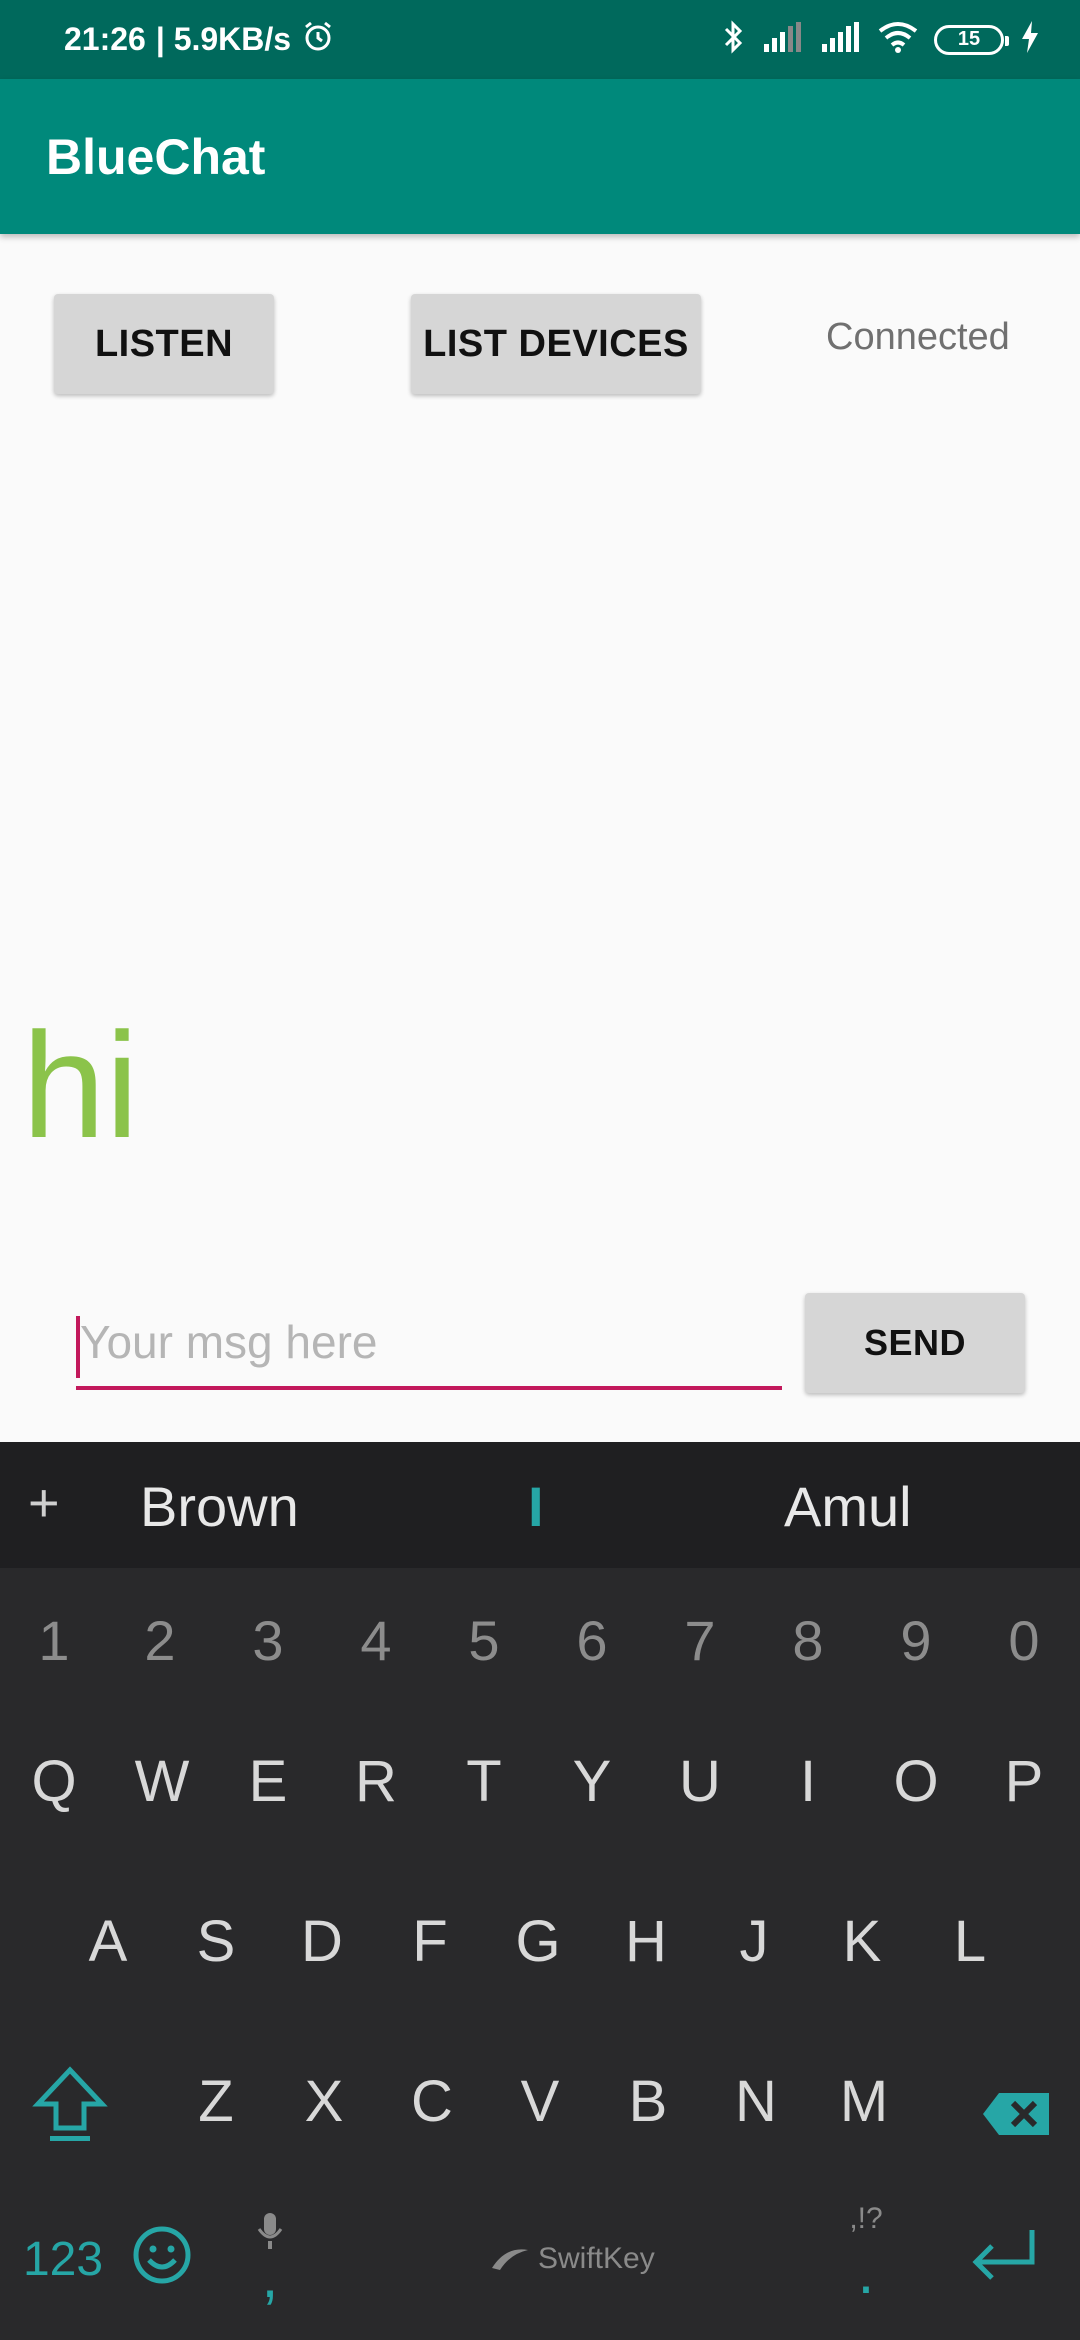 The width and height of the screenshot is (1080, 2340). I want to click on key-t: T, so click(484, 1781).